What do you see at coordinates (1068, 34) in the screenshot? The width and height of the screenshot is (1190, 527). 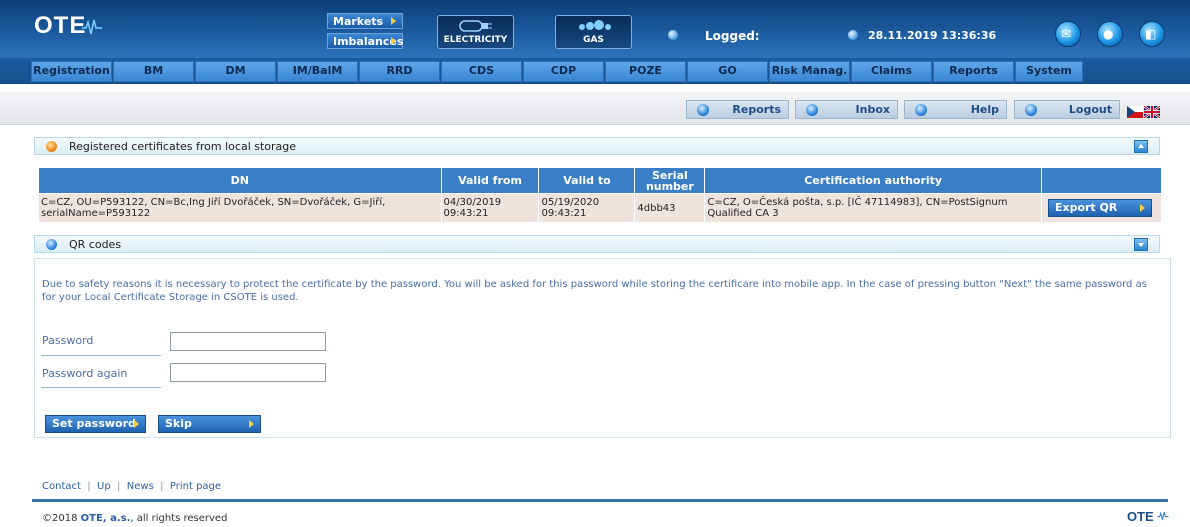 I see `mail-icon: ✉` at bounding box center [1068, 34].